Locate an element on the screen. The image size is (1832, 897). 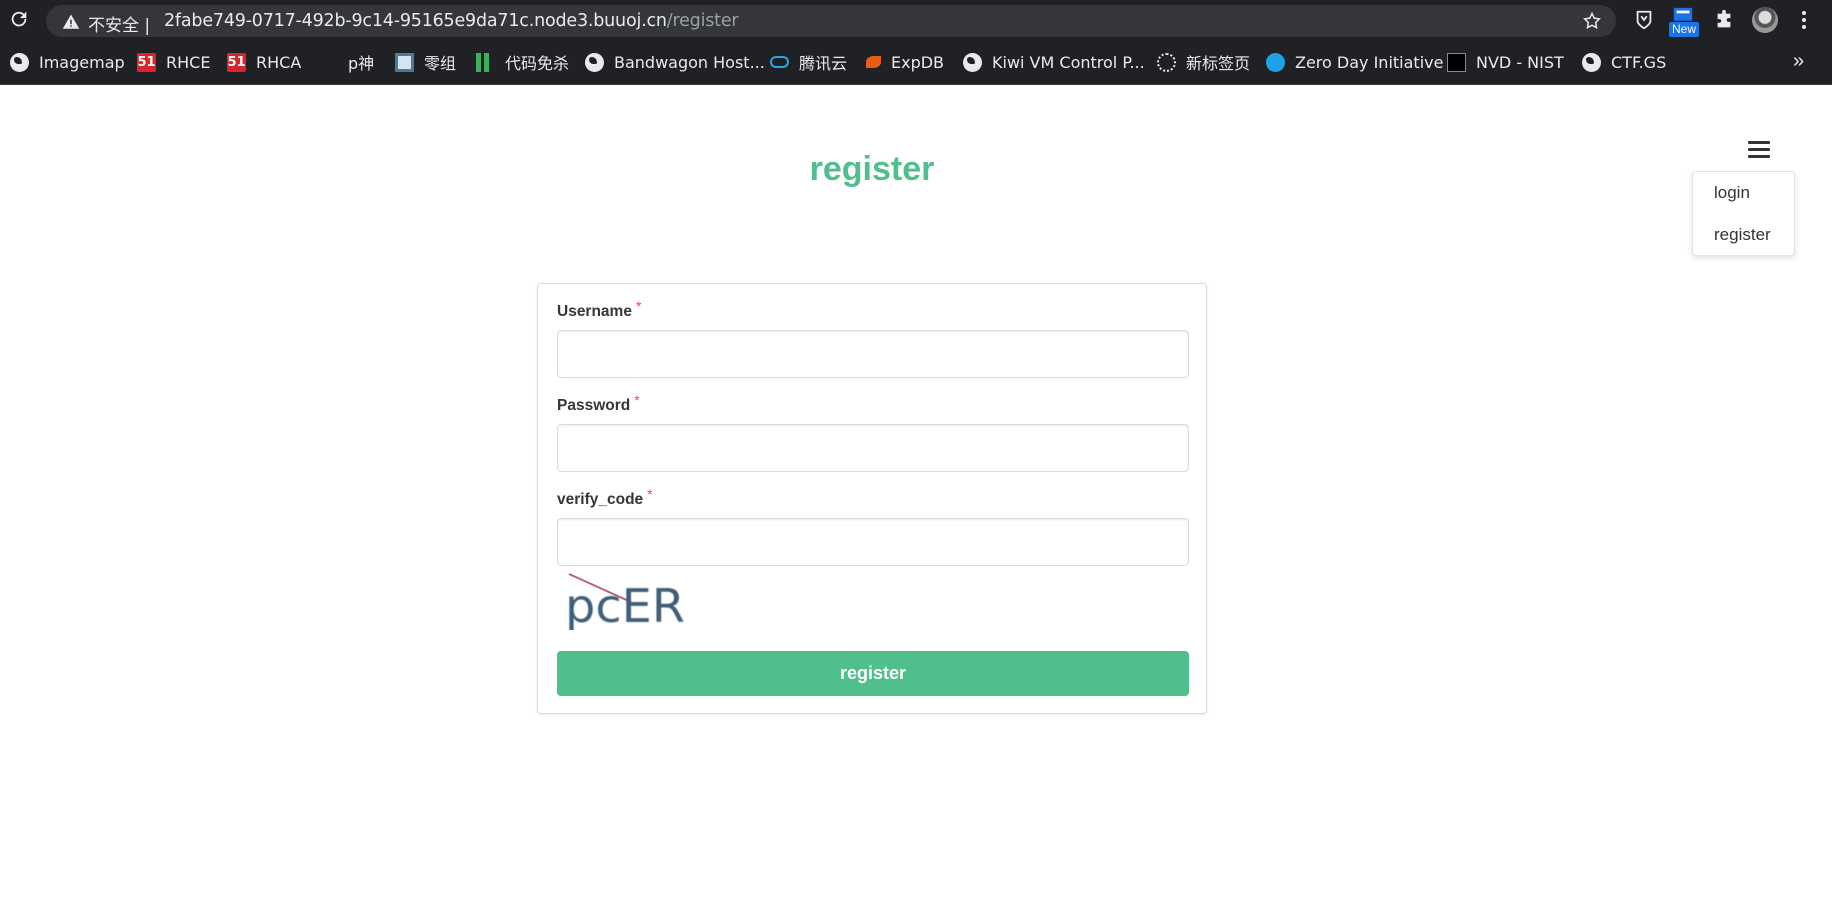
username-input is located at coordinates (873, 354).